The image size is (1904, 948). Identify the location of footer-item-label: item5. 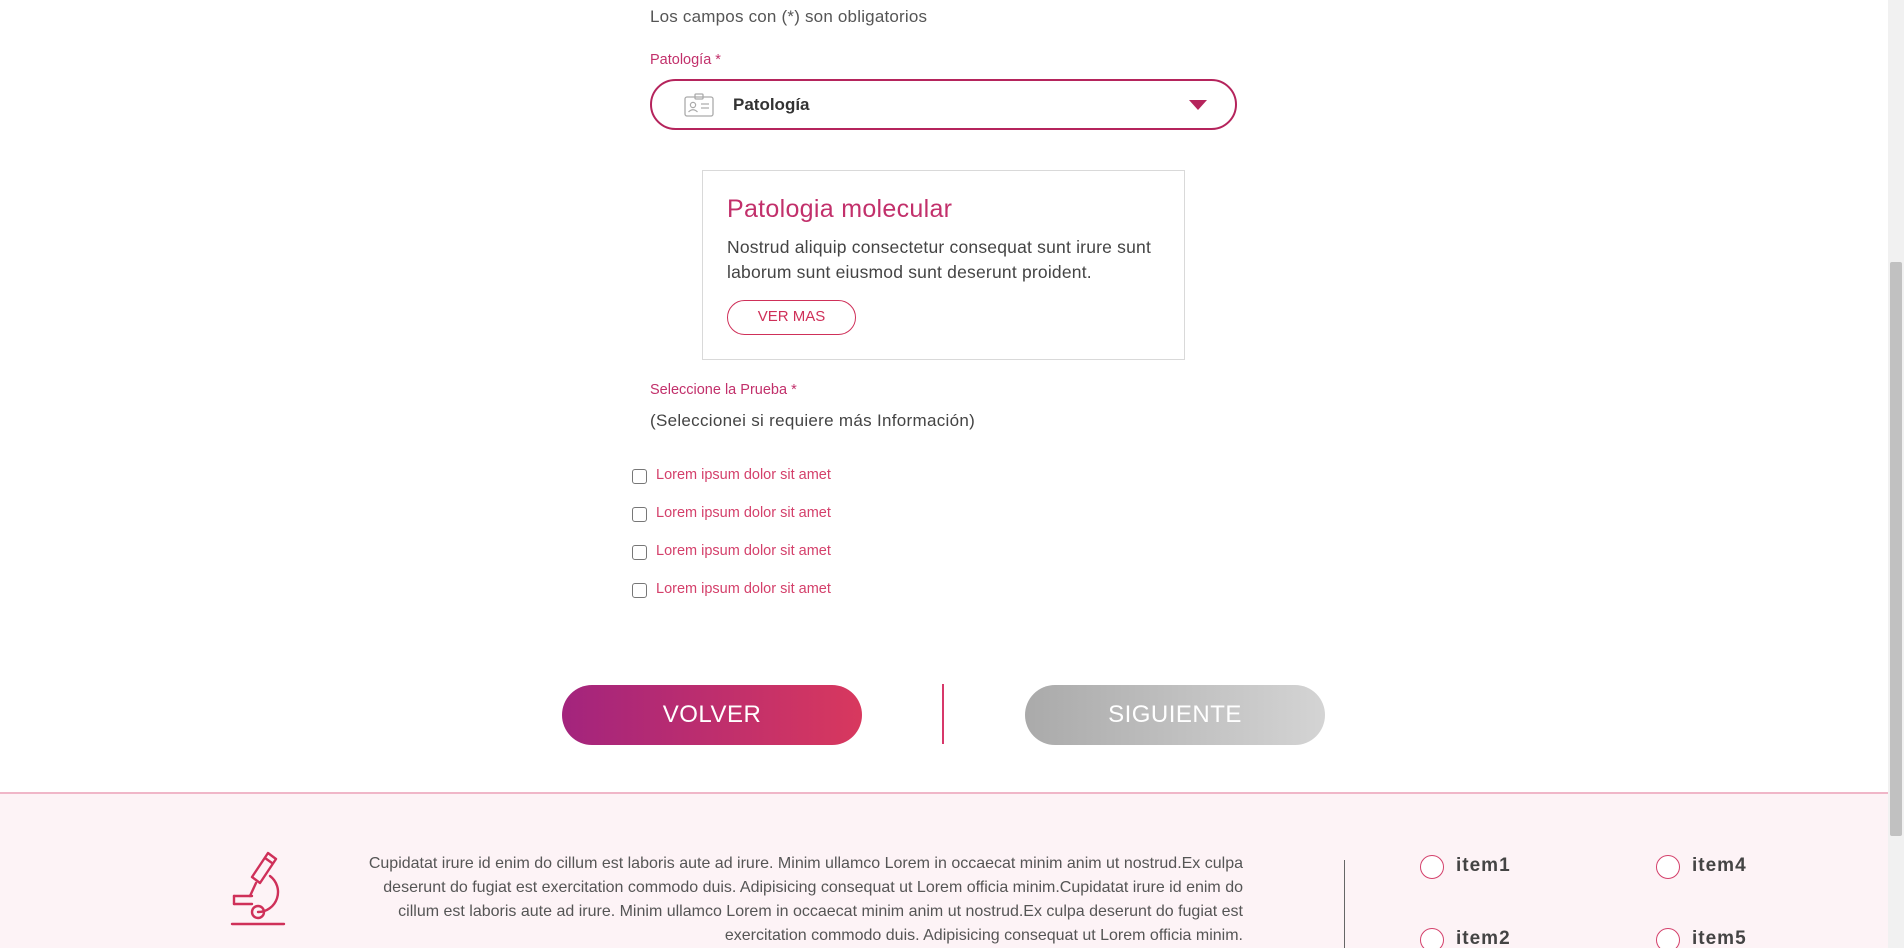
(1719, 938).